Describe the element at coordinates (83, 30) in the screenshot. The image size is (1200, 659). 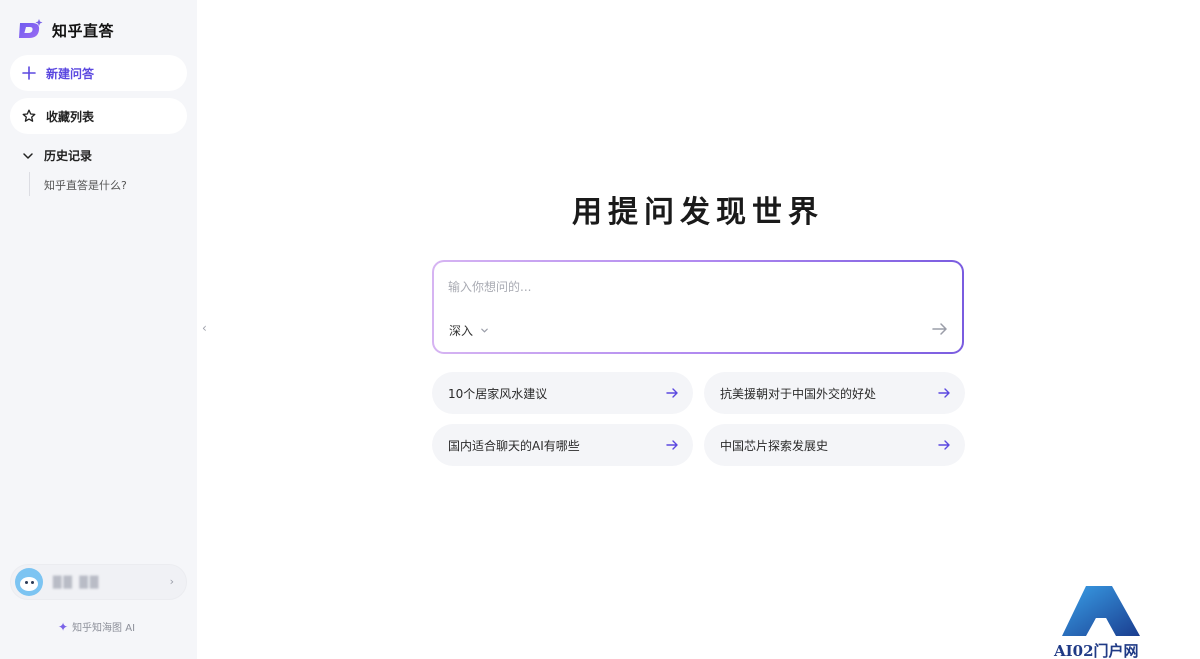
I see `brand-name: 知乎直答` at that location.